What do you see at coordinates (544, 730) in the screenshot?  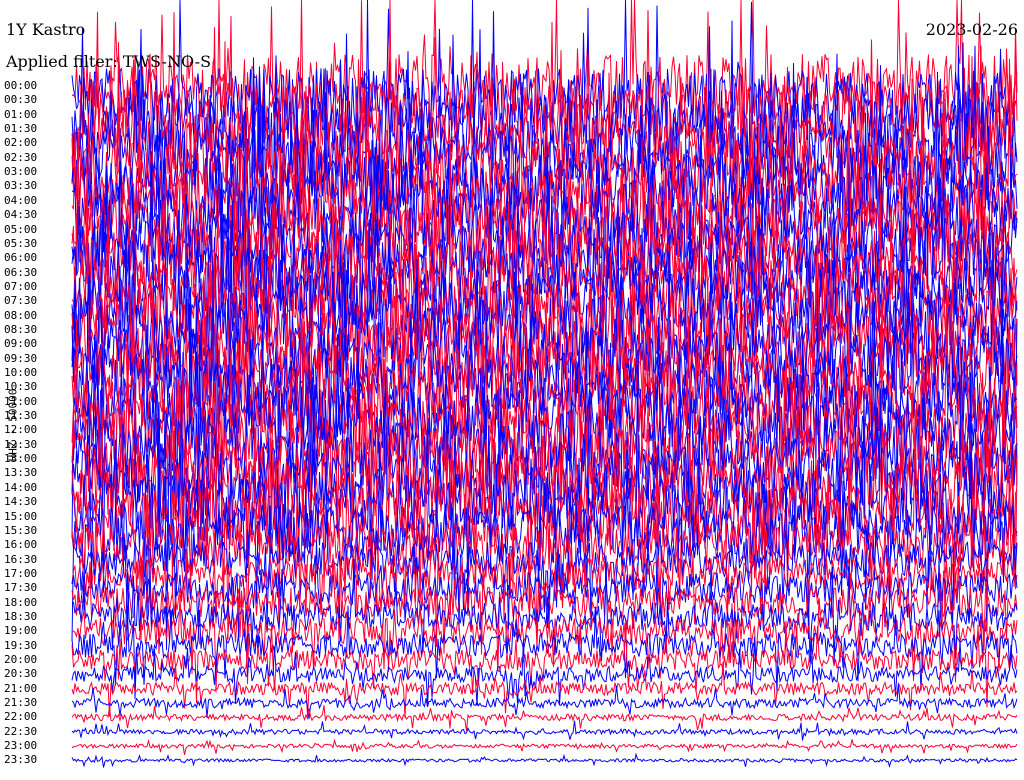 I see `trace-22:30` at bounding box center [544, 730].